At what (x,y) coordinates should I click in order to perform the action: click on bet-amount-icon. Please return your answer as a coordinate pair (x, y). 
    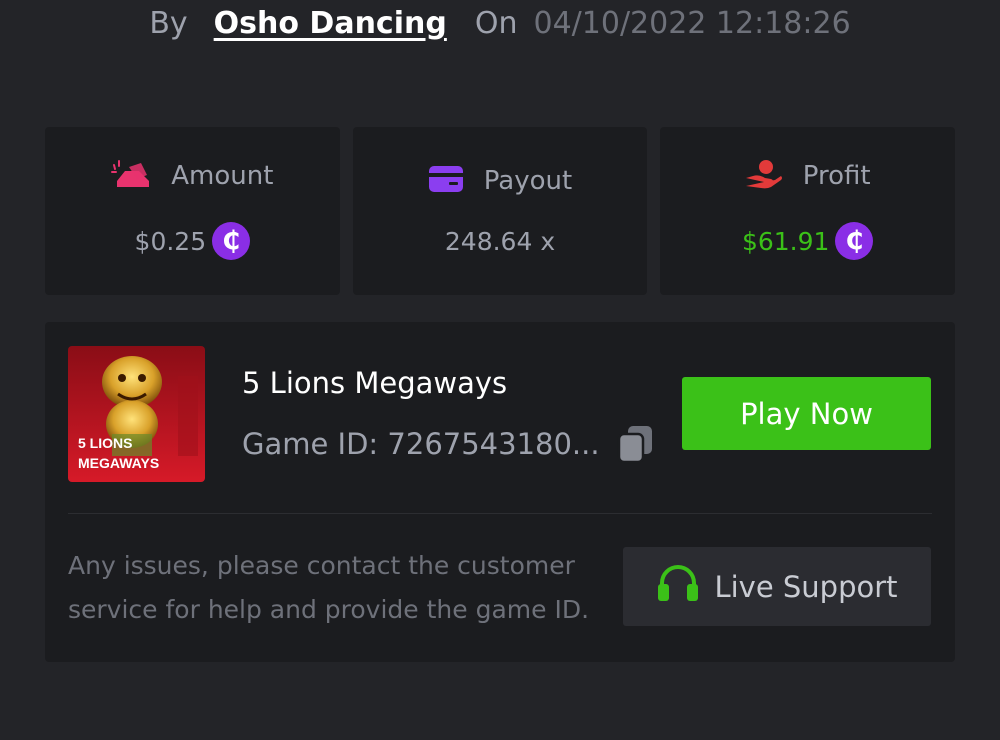
    Looking at the image, I should click on (131, 176).